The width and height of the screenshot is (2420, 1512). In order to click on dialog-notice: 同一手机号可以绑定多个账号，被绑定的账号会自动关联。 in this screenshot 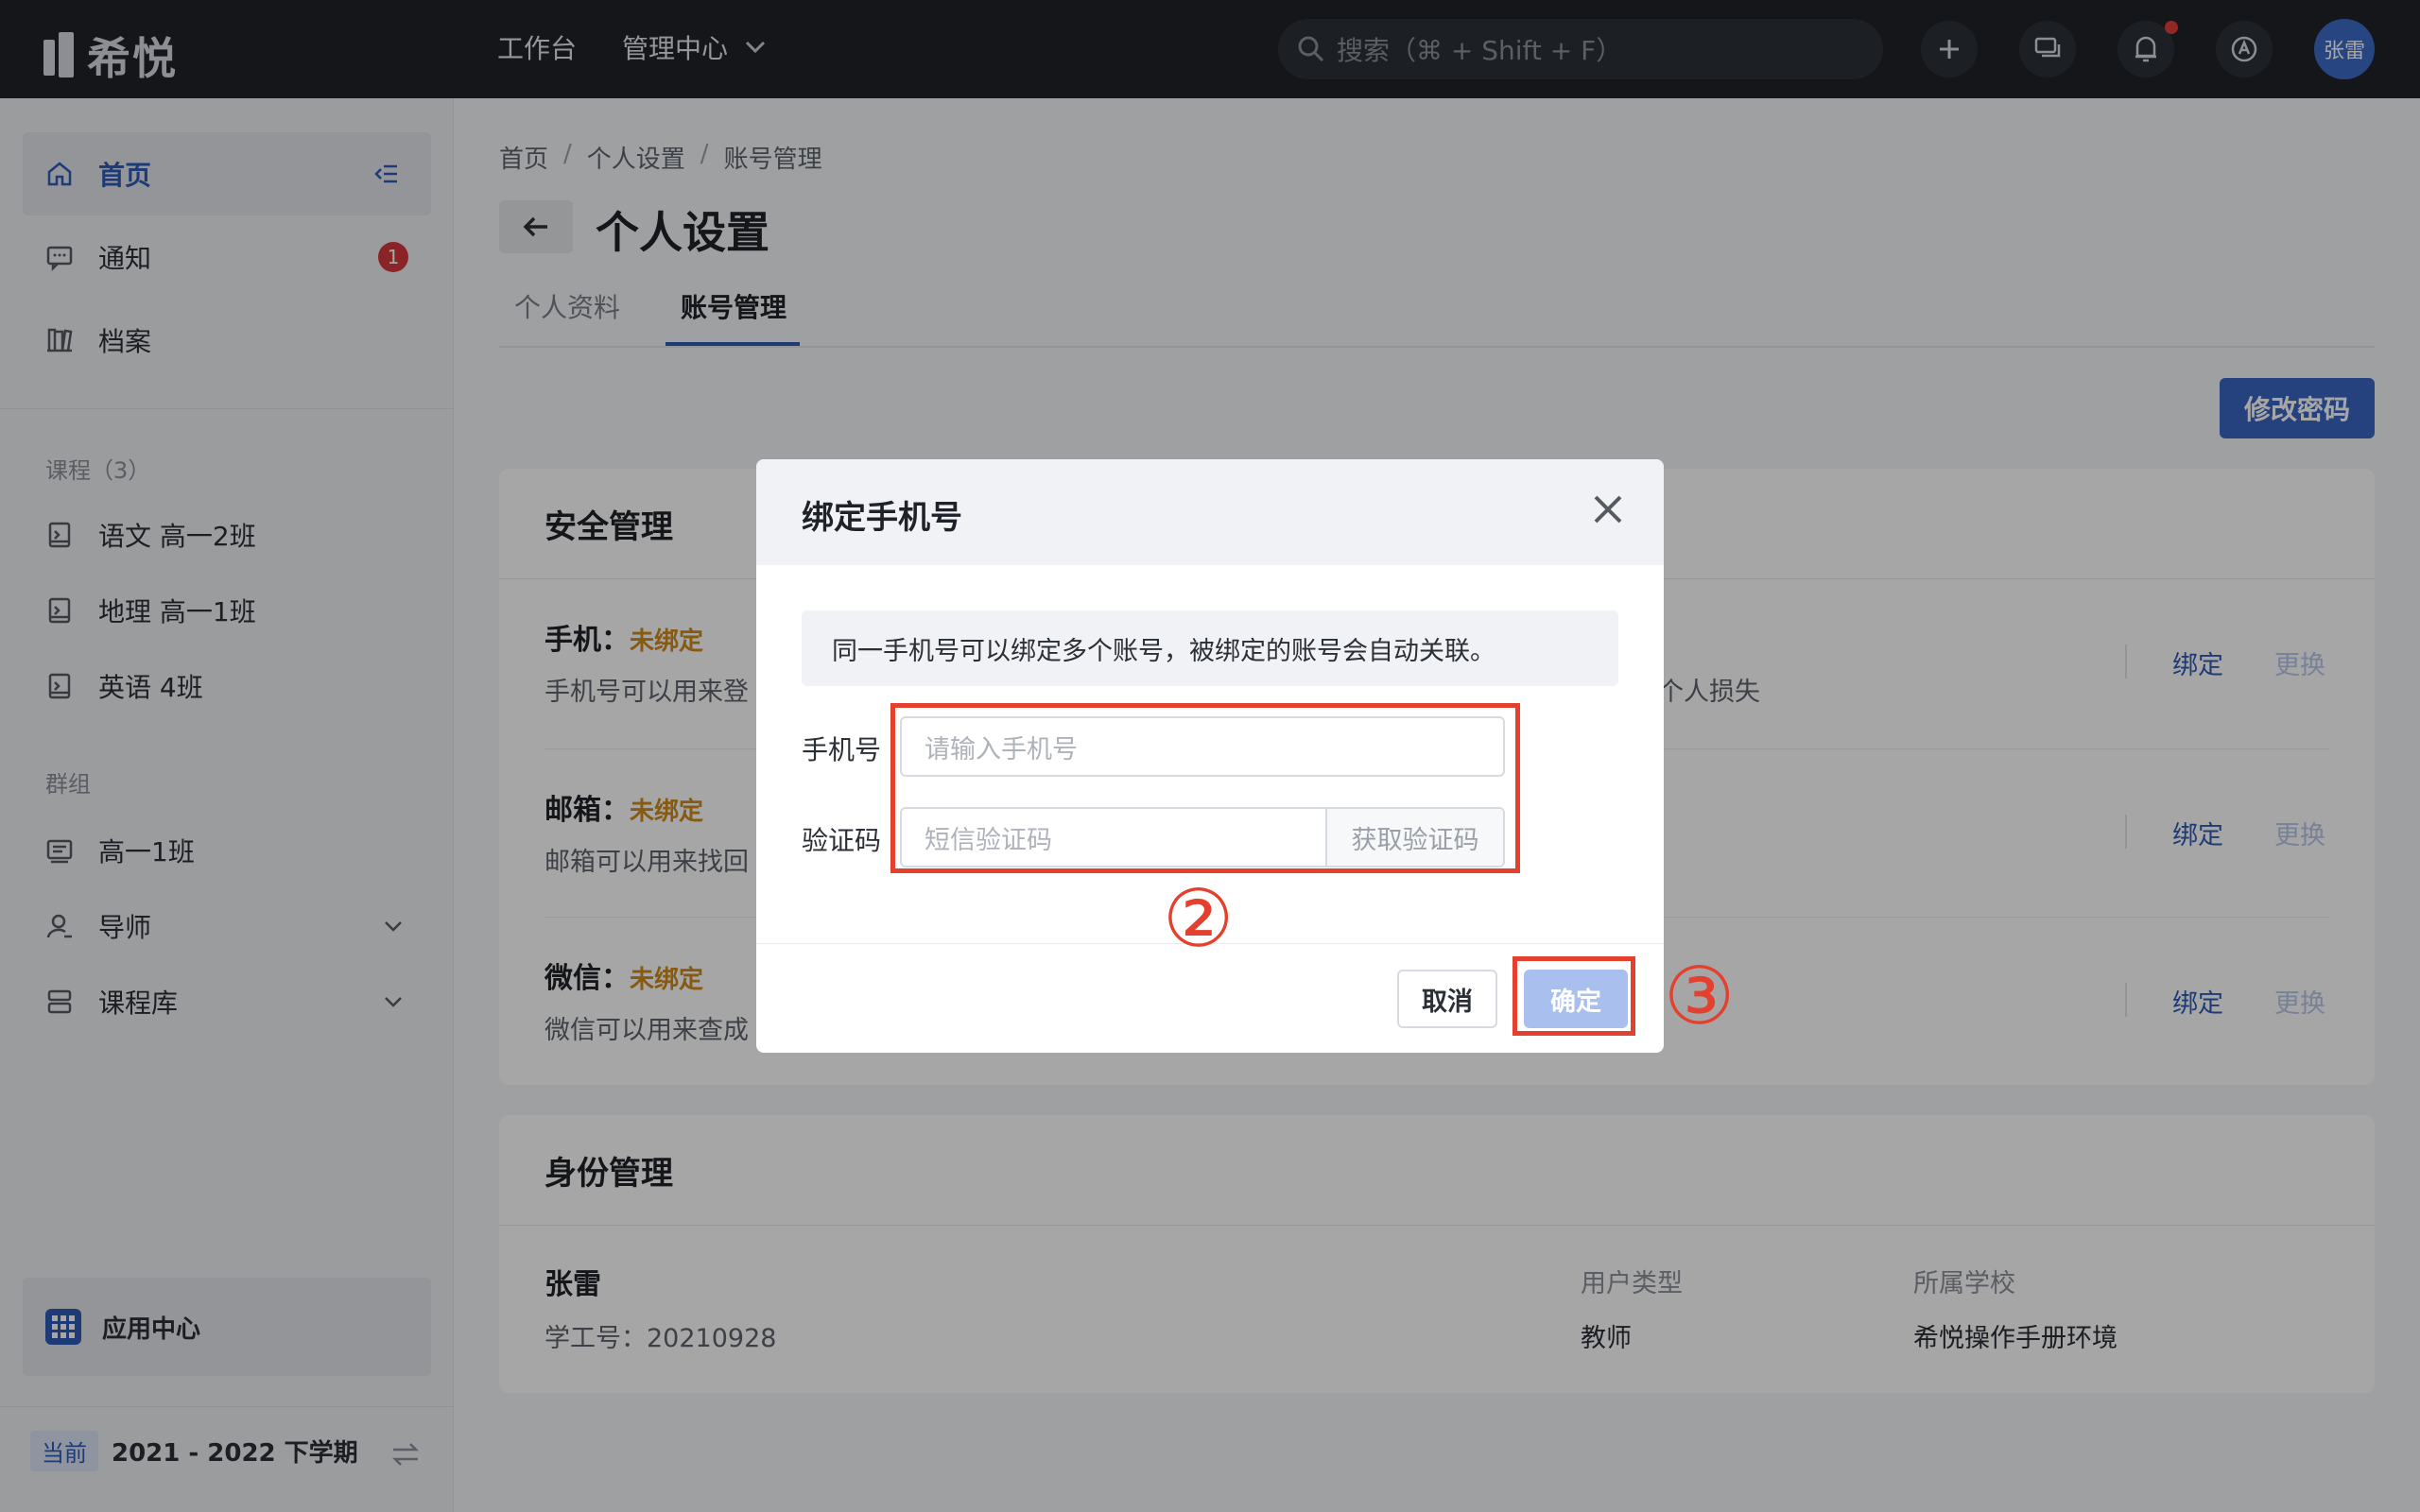, I will do `click(1210, 648)`.